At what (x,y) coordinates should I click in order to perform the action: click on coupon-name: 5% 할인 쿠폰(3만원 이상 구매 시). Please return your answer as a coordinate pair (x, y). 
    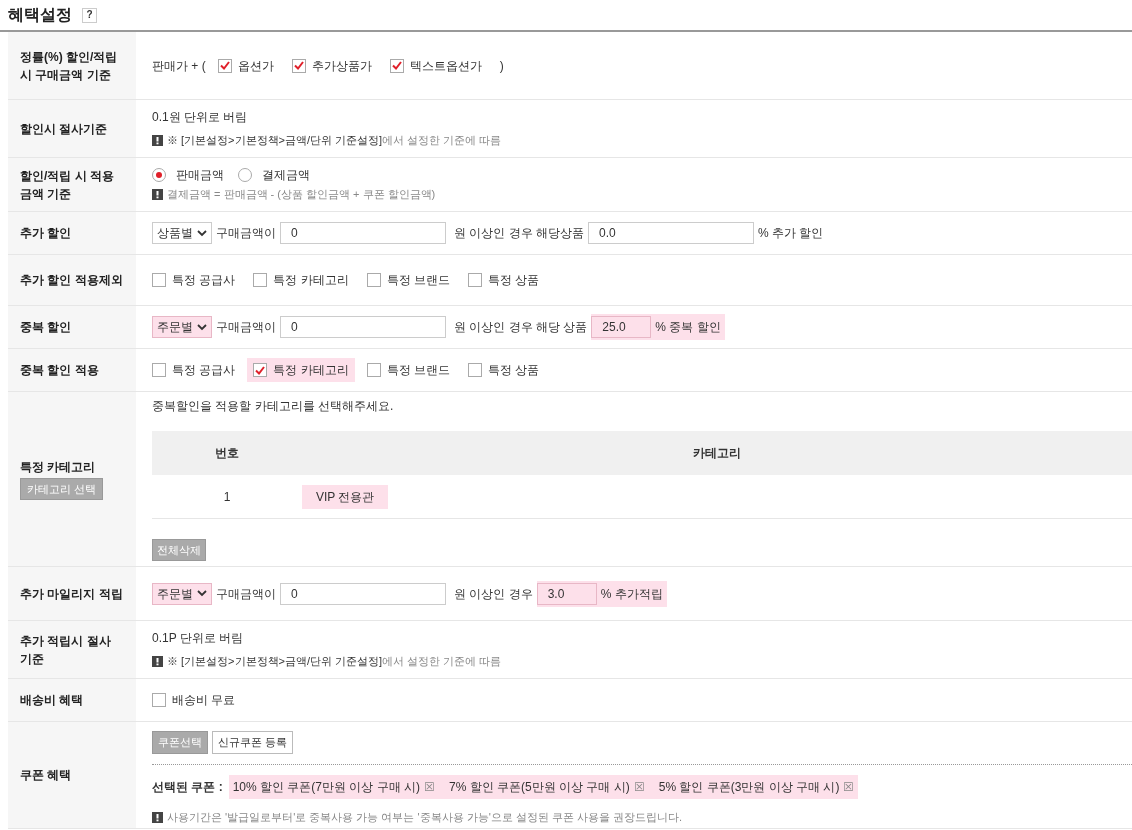
    Looking at the image, I should click on (749, 787).